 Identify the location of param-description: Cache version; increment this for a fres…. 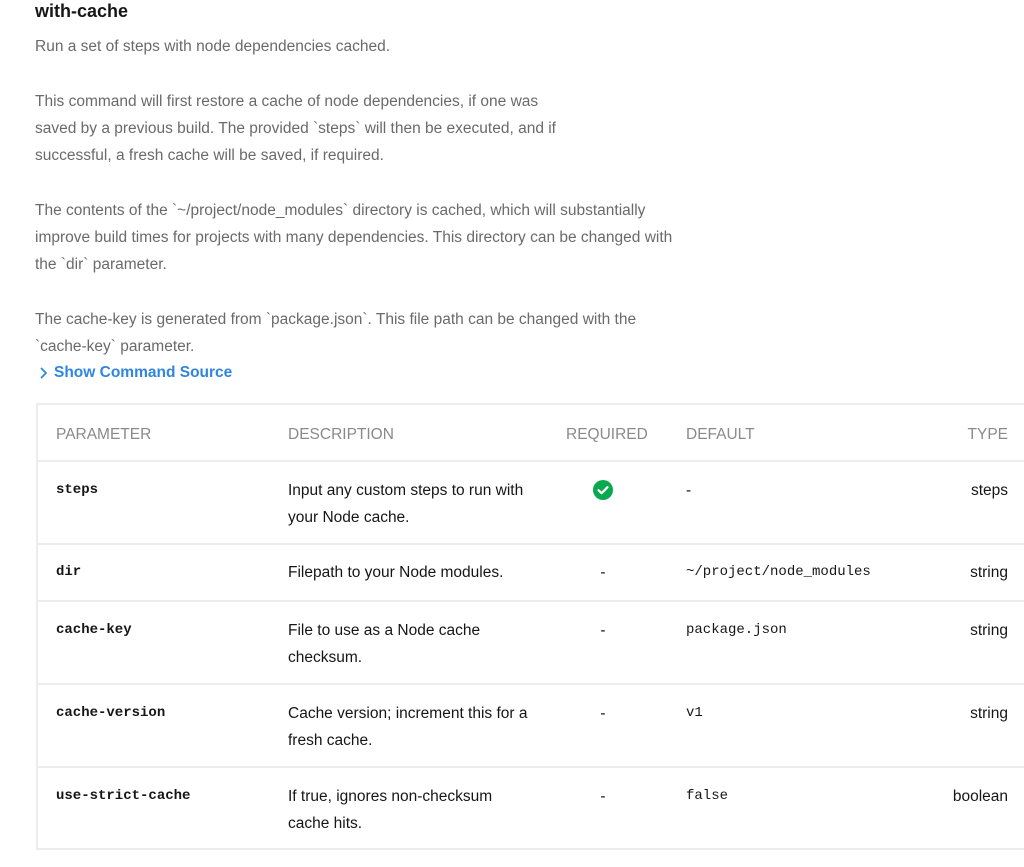
(408, 727).